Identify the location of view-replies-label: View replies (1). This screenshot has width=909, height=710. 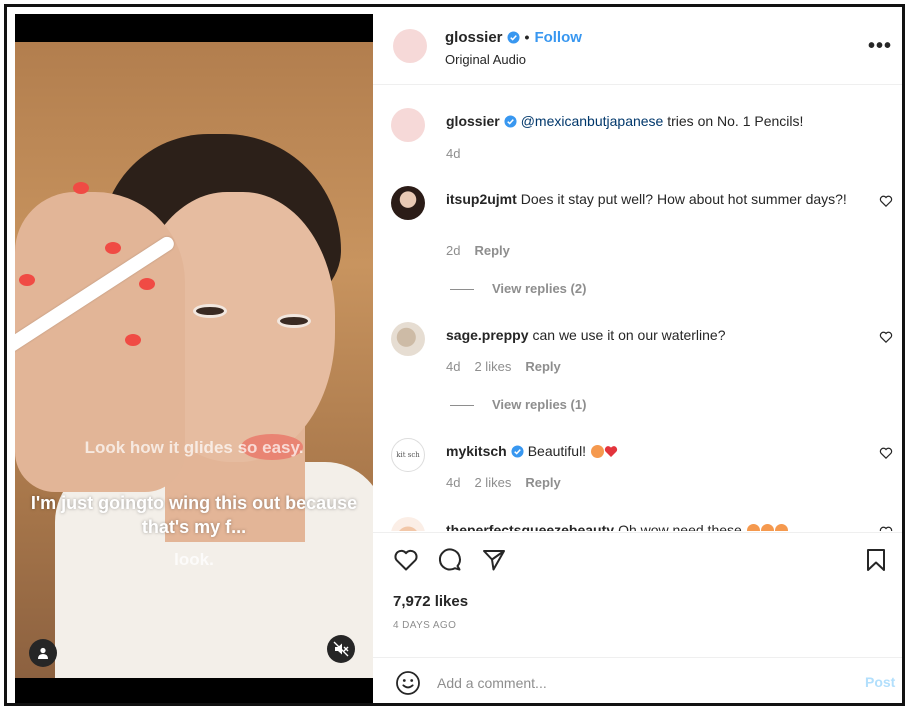
(539, 404).